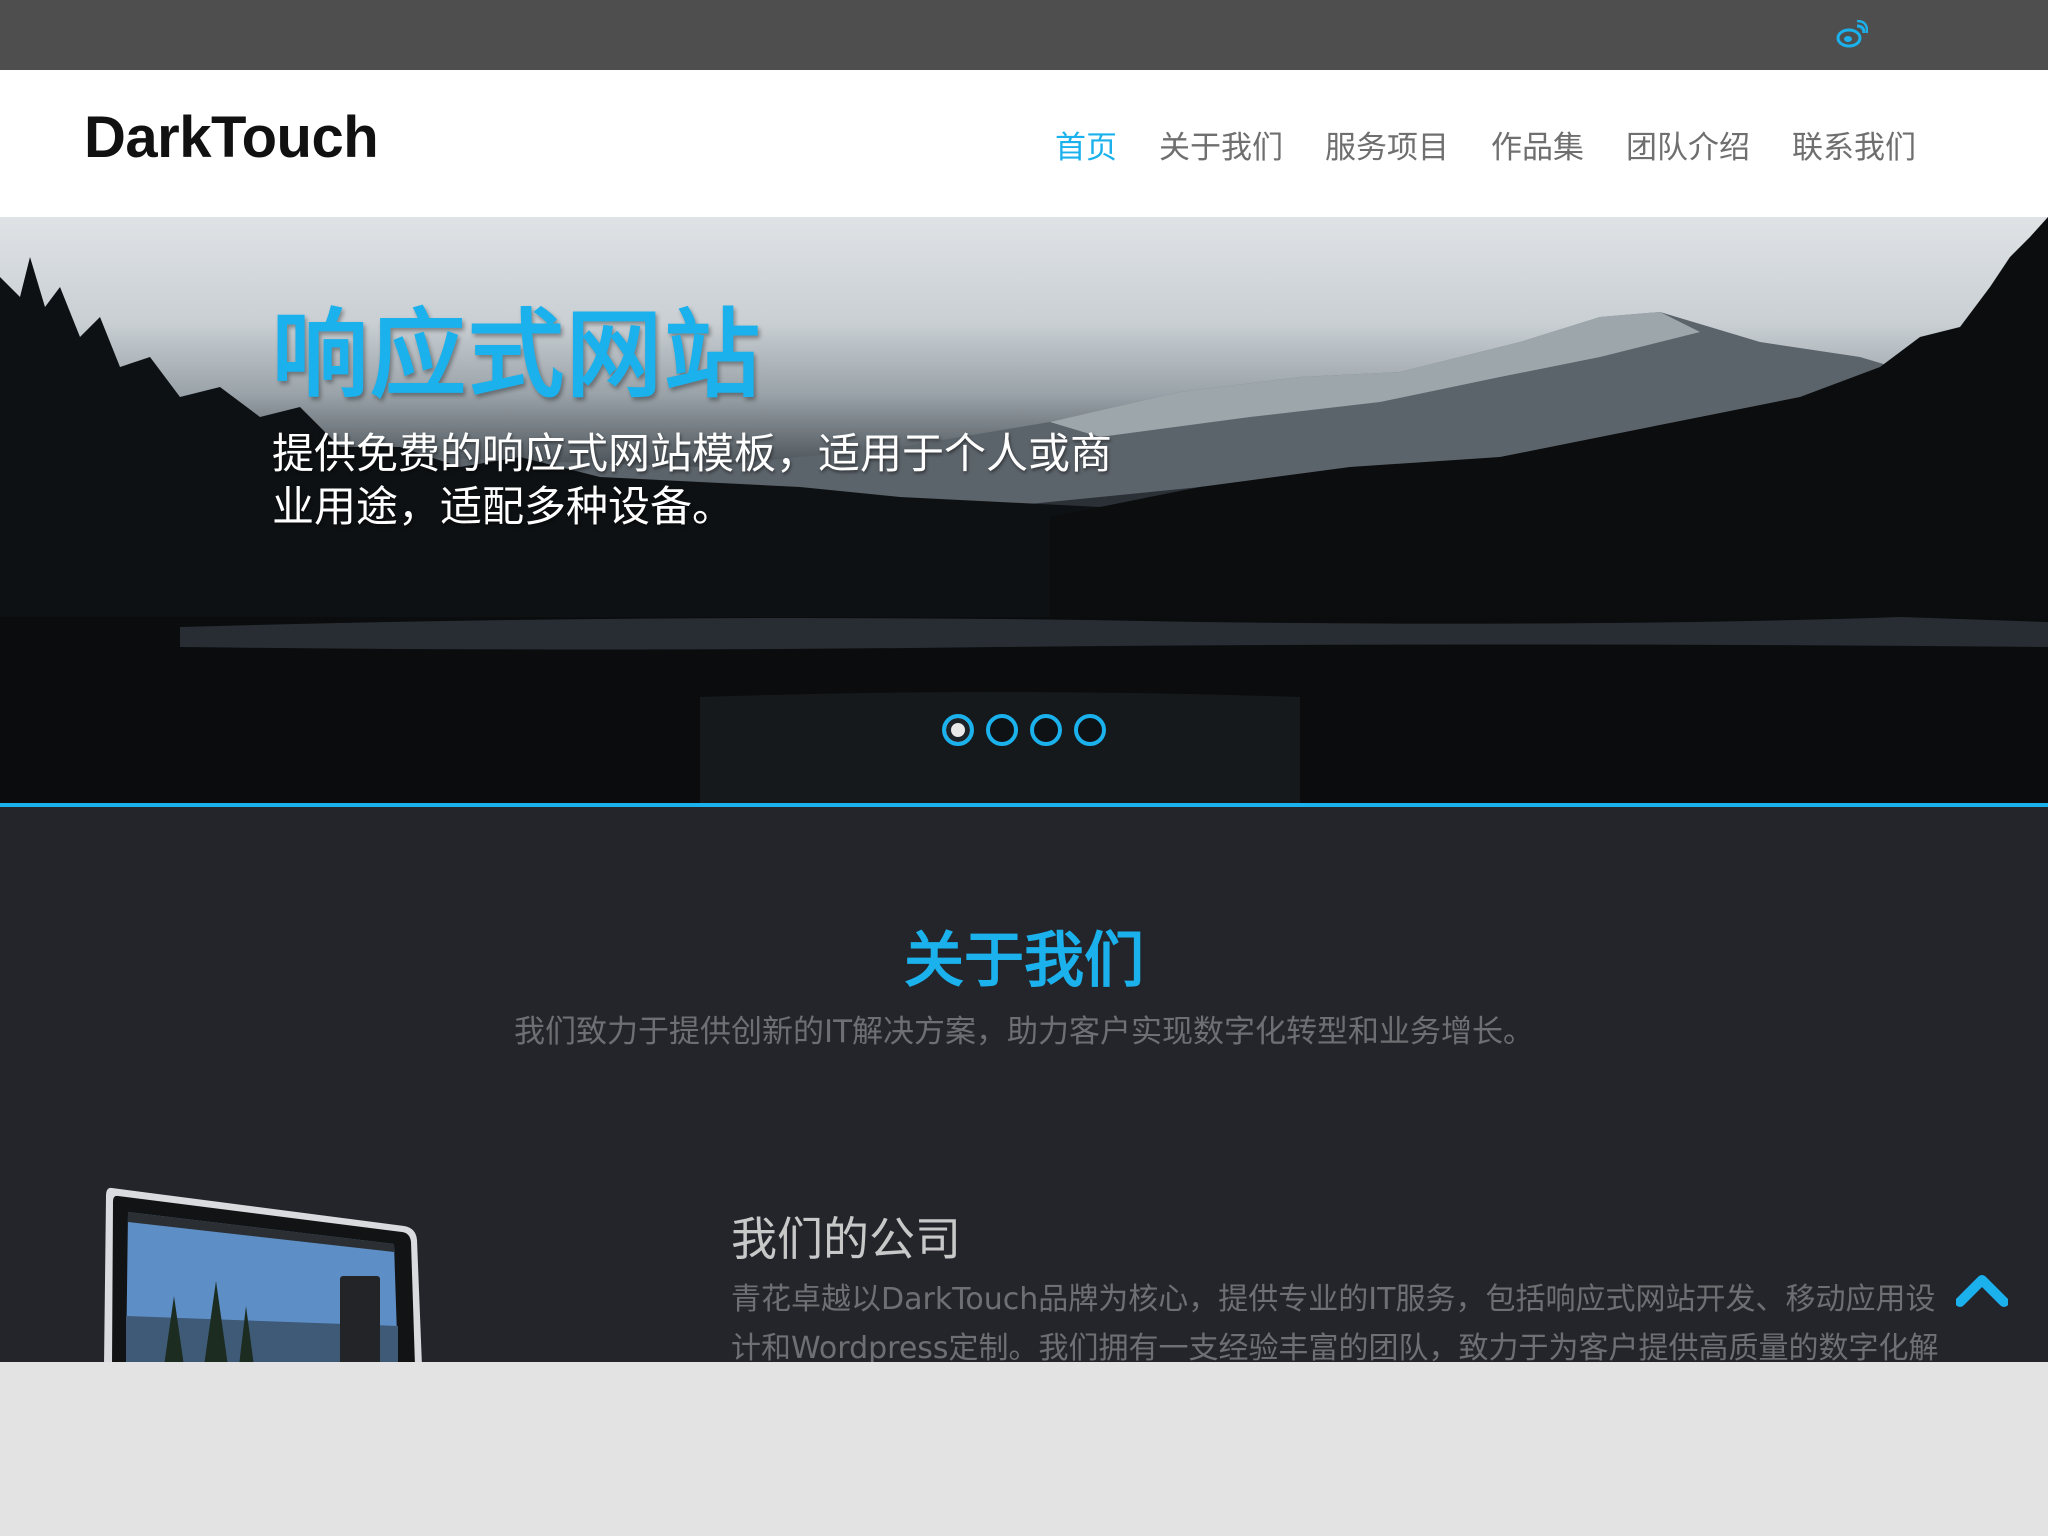 The image size is (2048, 1536). I want to click on hero-divider, so click(1024, 805).